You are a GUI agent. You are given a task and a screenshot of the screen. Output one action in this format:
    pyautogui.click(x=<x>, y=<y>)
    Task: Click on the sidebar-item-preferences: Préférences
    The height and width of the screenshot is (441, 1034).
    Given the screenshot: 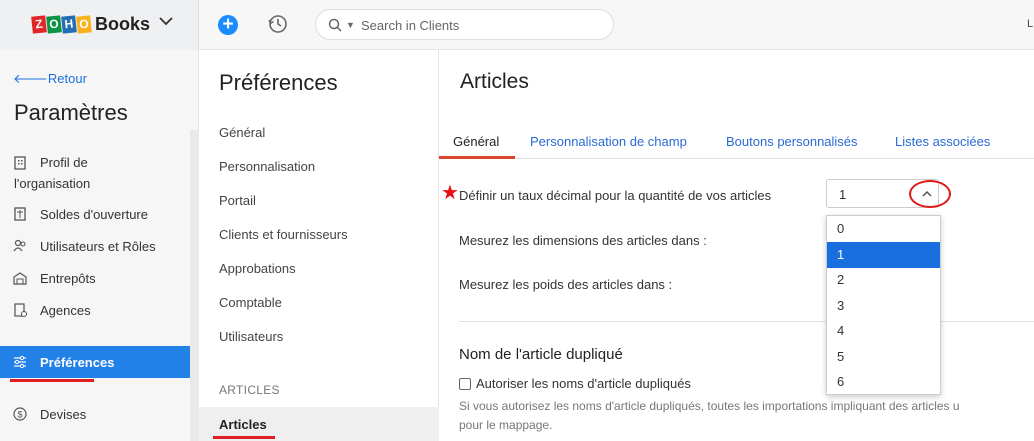 What is the action you would take?
    pyautogui.click(x=95, y=362)
    